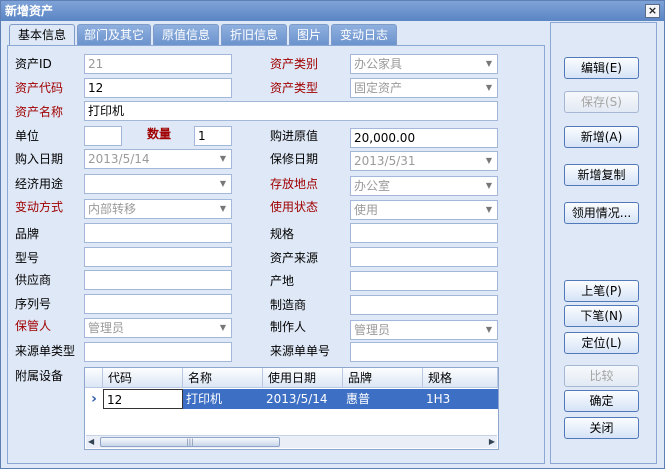  I want to click on brand-label: 品牌, so click(27, 234).